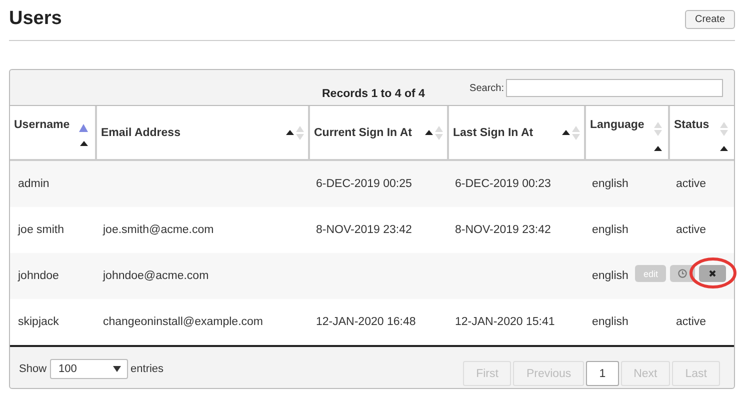  What do you see at coordinates (701, 184) in the screenshot?
I see `table-cell: active` at bounding box center [701, 184].